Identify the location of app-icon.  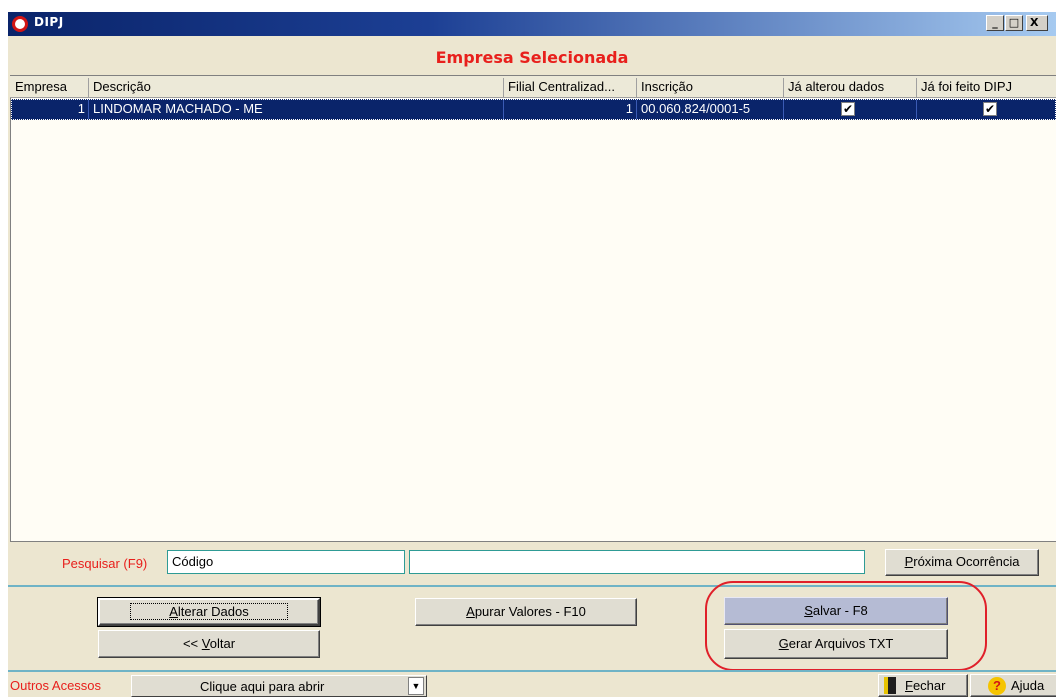
(20, 24).